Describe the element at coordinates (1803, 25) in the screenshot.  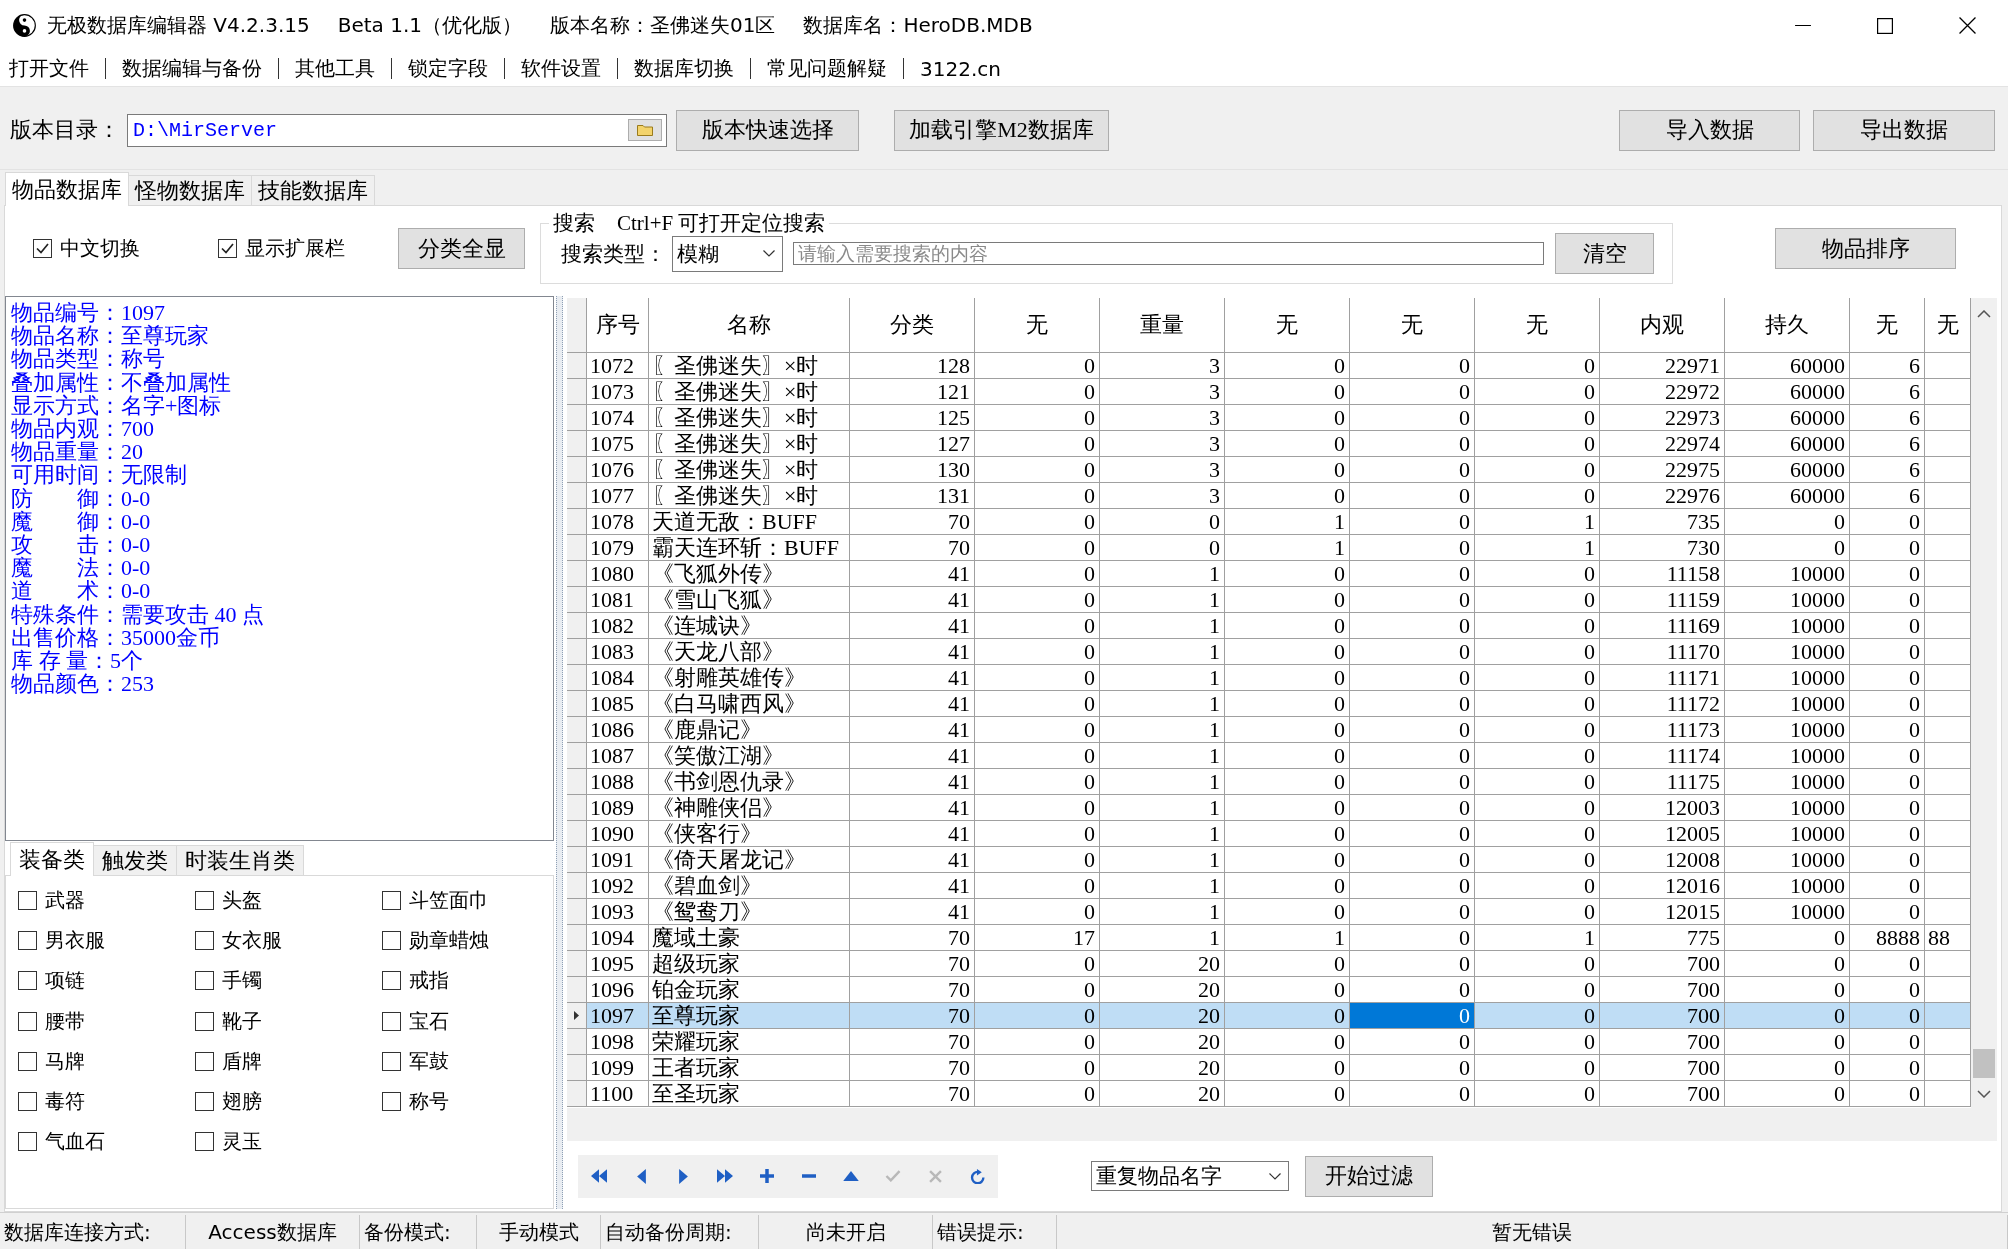
I see `minimize-icon` at that location.